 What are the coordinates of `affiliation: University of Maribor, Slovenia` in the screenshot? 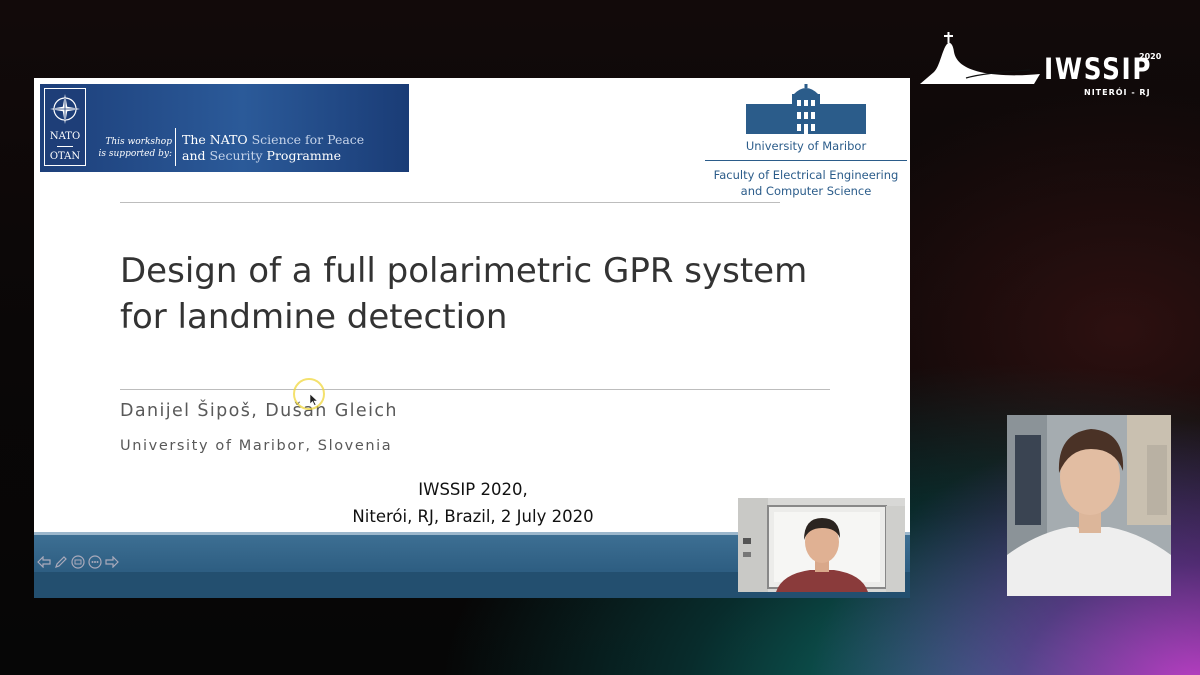 It's located at (256, 446).